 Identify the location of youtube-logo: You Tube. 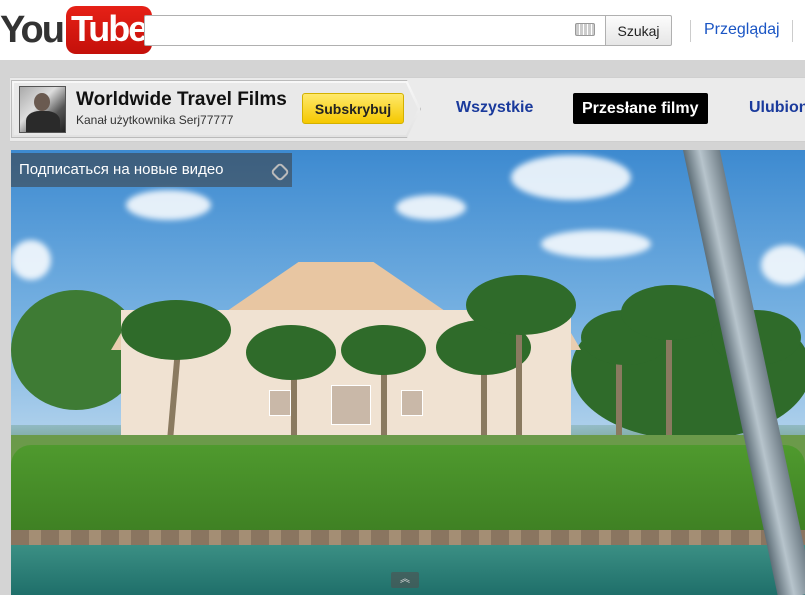
(76, 30).